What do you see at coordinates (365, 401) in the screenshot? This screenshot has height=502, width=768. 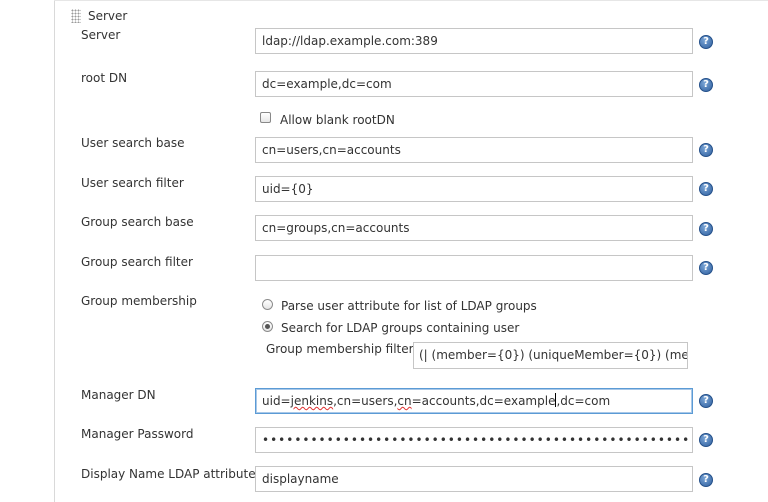 I see `manager-dn-text-2: ,cn=users,` at bounding box center [365, 401].